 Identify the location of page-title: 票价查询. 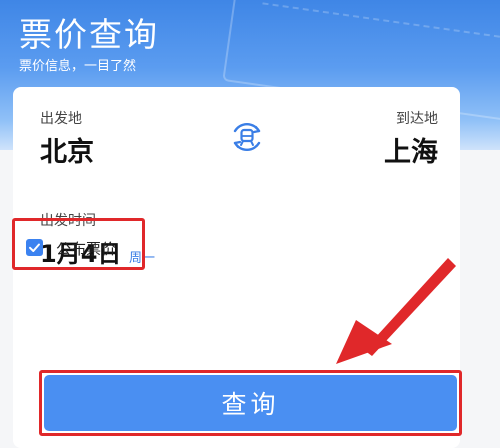
(89, 34).